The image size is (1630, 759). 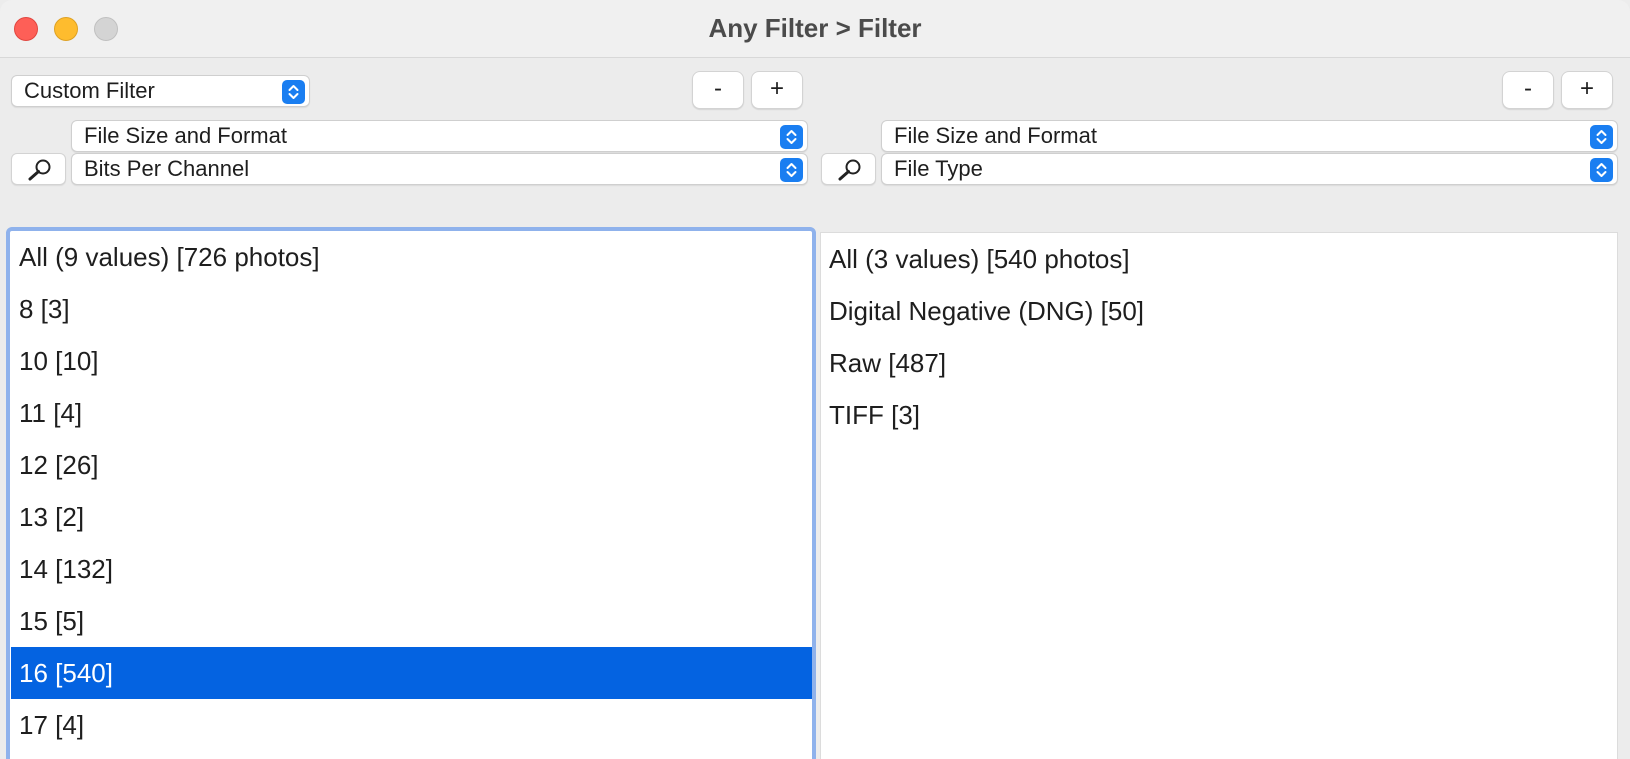 I want to click on list-item: 17 [4], so click(x=411, y=725).